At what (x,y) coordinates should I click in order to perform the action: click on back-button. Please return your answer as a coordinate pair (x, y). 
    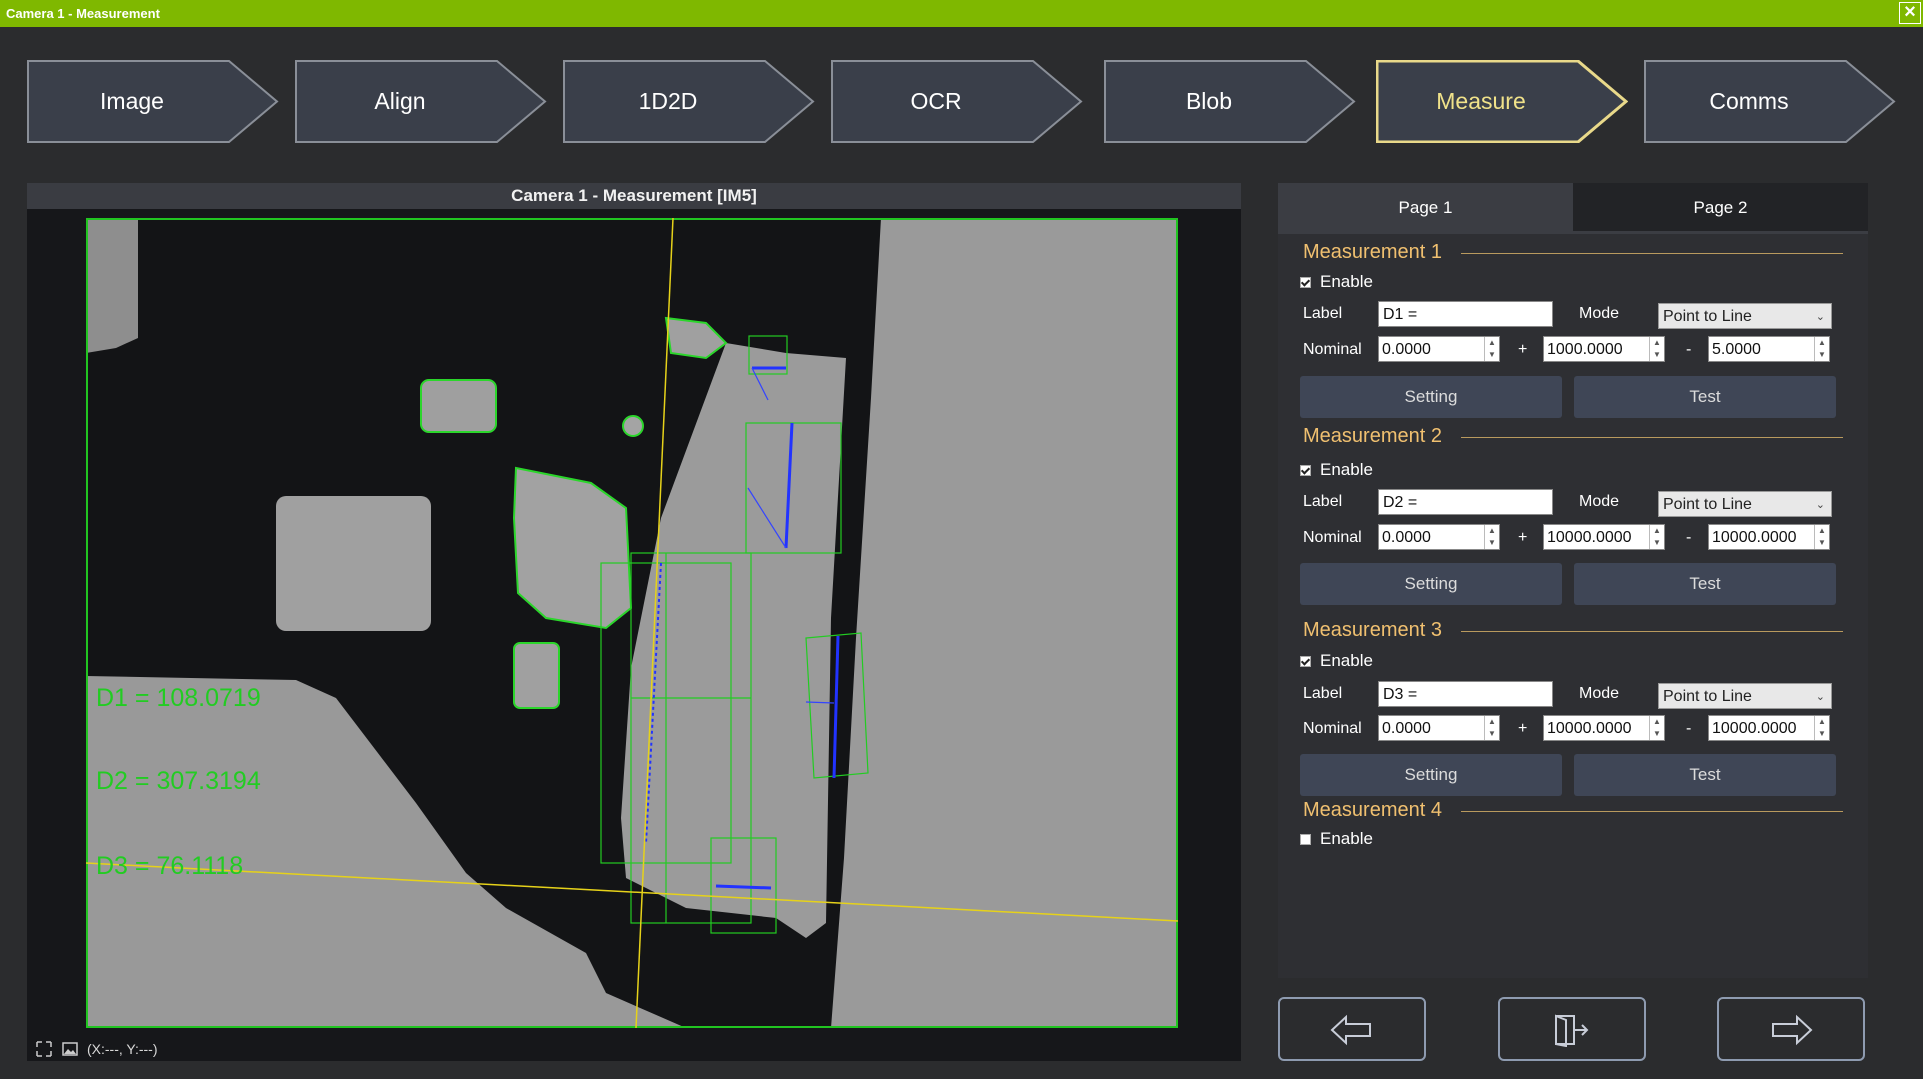
    Looking at the image, I should click on (1352, 1029).